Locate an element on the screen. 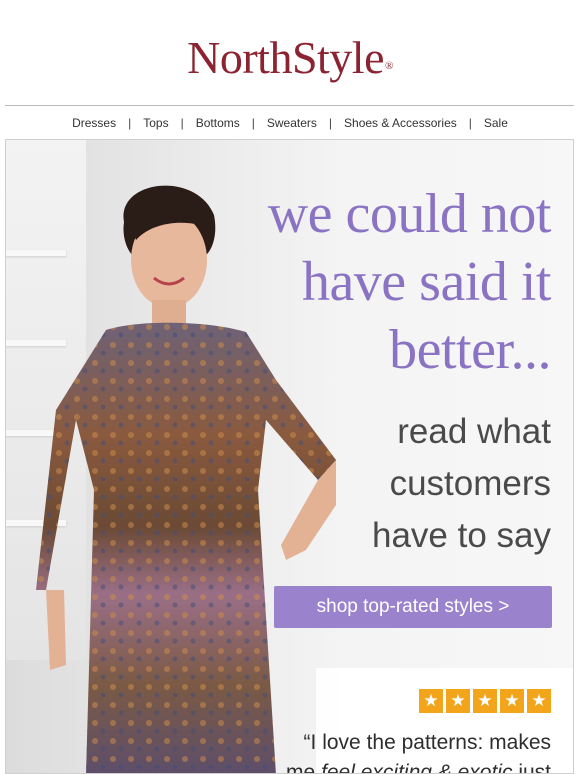 The width and height of the screenshot is (580, 774). brand-logo: NorthStyle® is located at coordinates (290, 58).